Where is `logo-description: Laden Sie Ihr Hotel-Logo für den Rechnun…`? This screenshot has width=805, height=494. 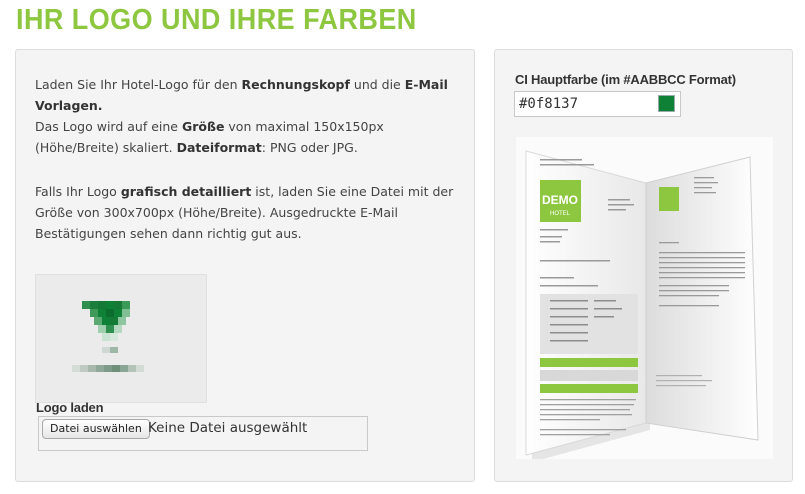 logo-description: Laden Sie Ihr Hotel-Logo für den Rechnun… is located at coordinates (241, 116).